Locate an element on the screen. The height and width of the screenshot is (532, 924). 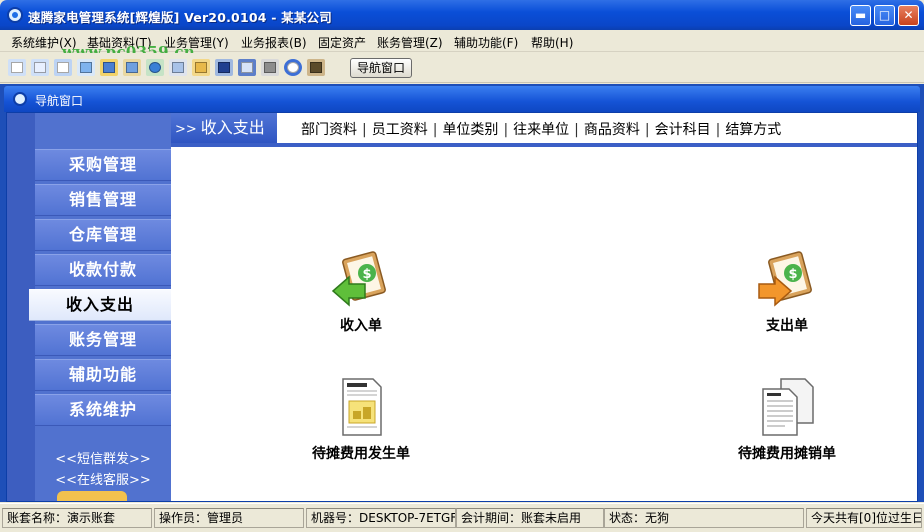
users-icon is located at coordinates (155, 67).